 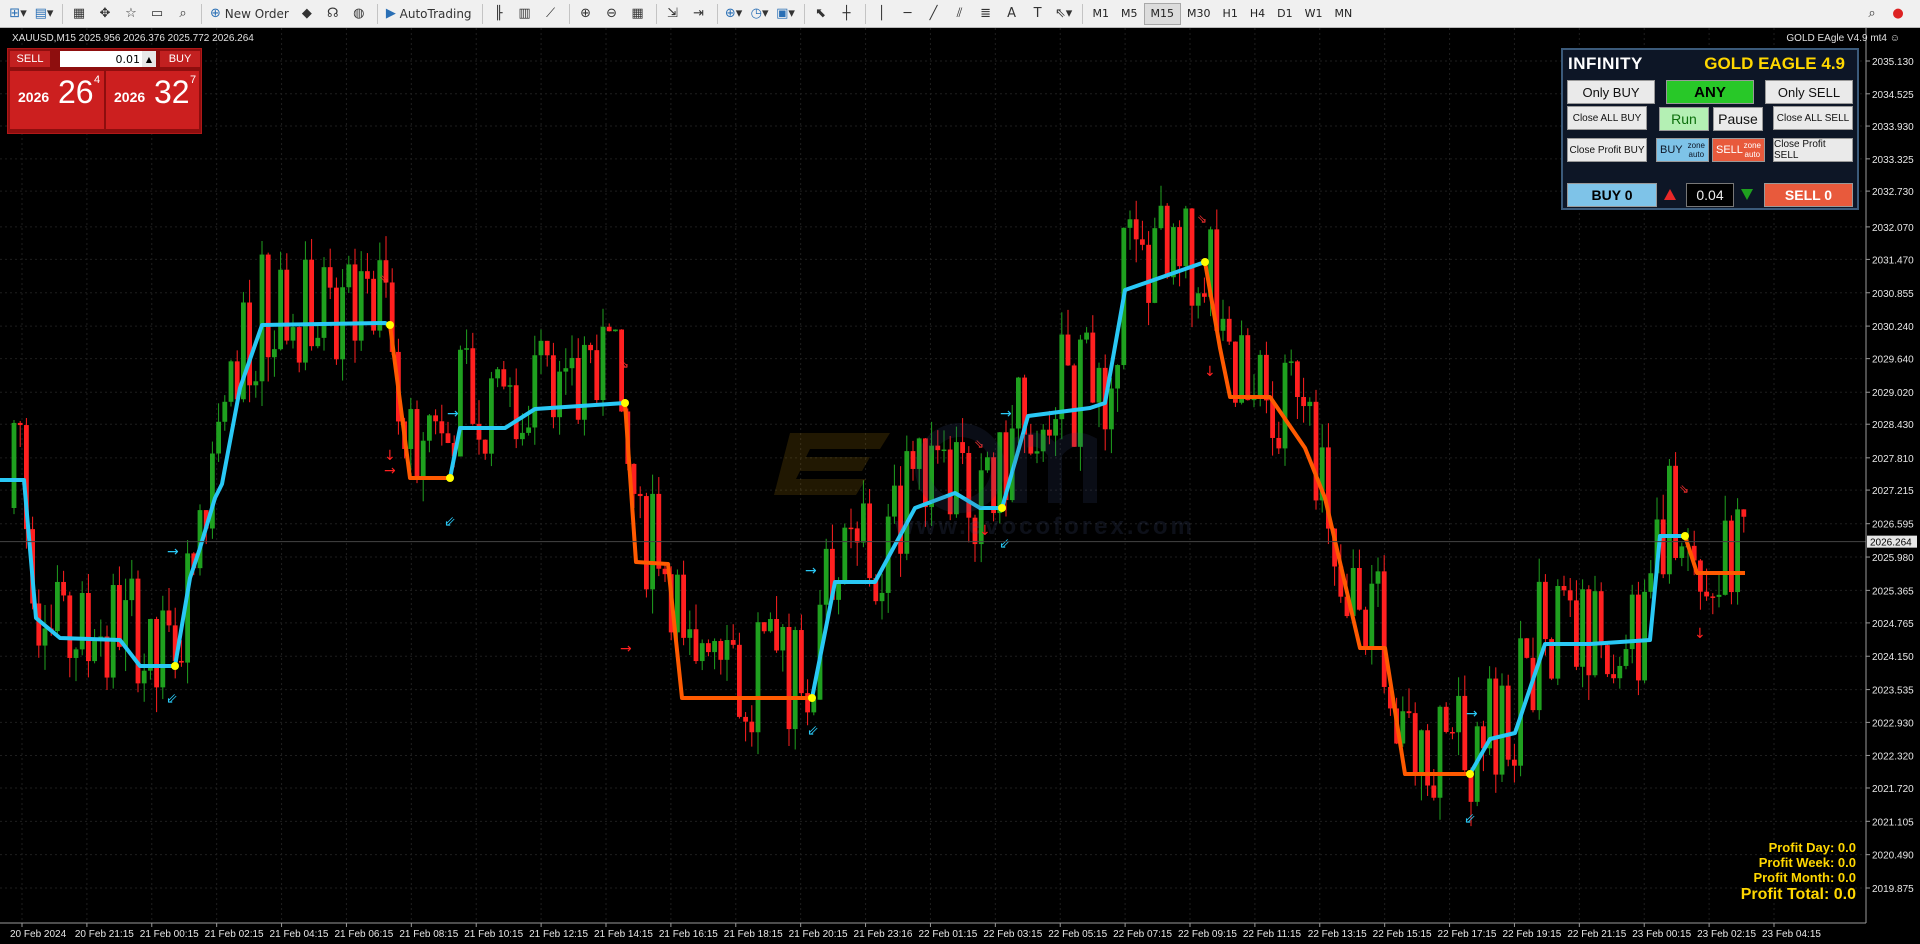 I want to click on one-click-sell-button: SELL, so click(x=30, y=59).